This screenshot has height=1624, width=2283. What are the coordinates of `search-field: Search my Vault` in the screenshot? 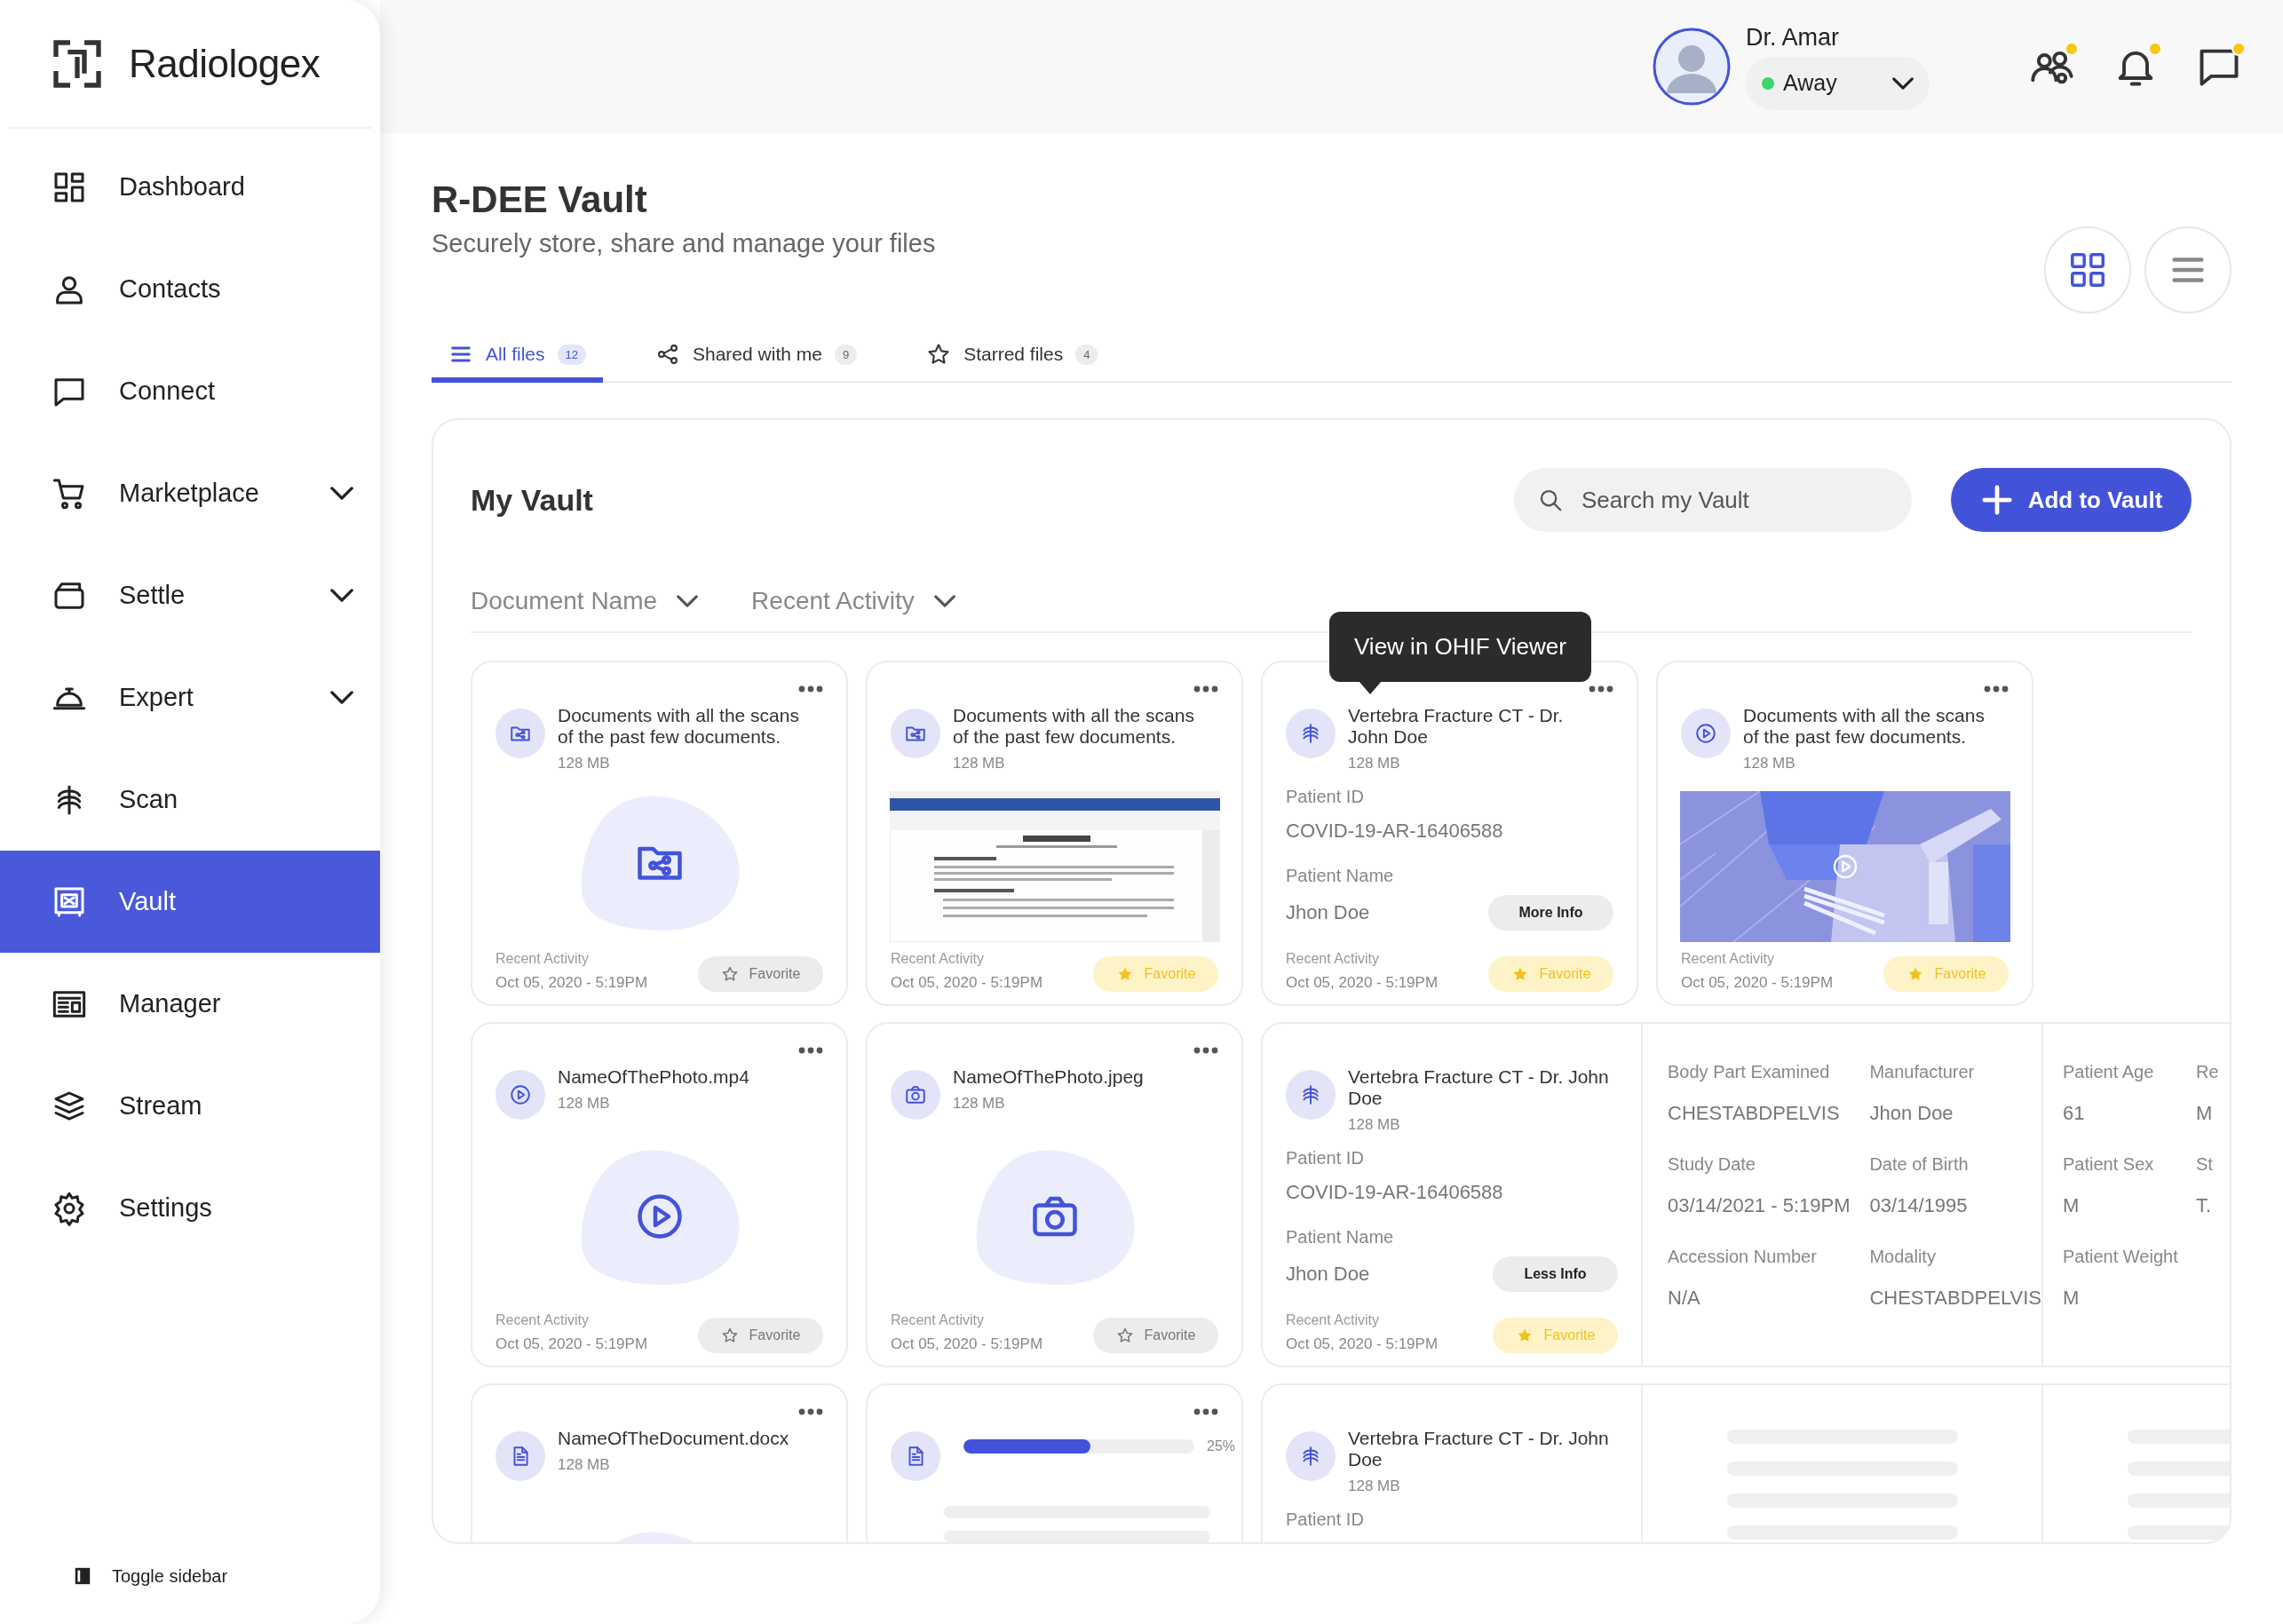 It's located at (1713, 500).